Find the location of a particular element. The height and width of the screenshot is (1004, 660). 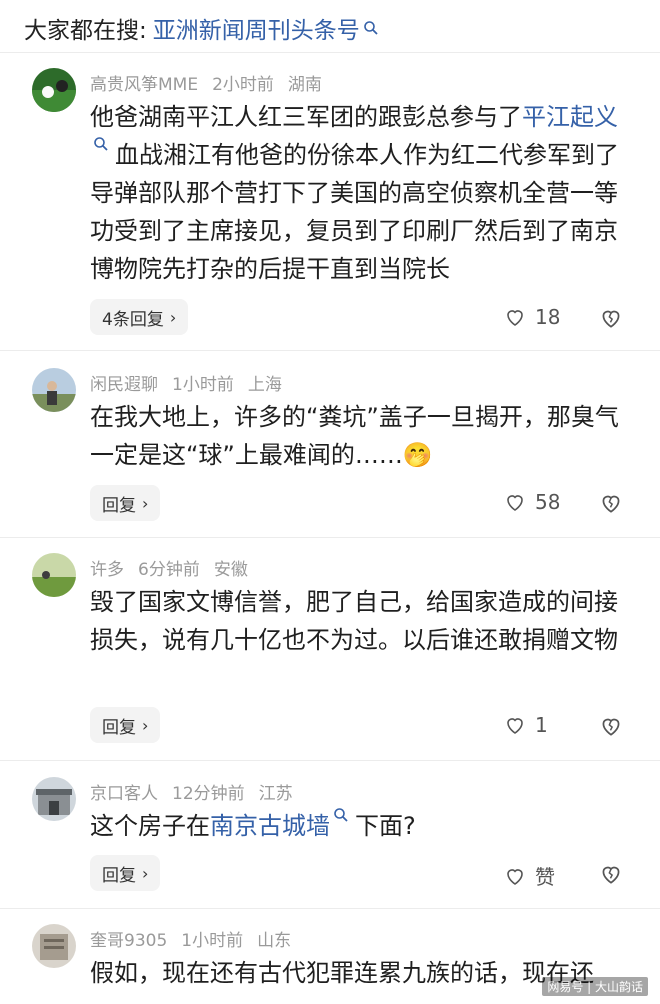

comment-text-part: 下面? is located at coordinates (385, 826).